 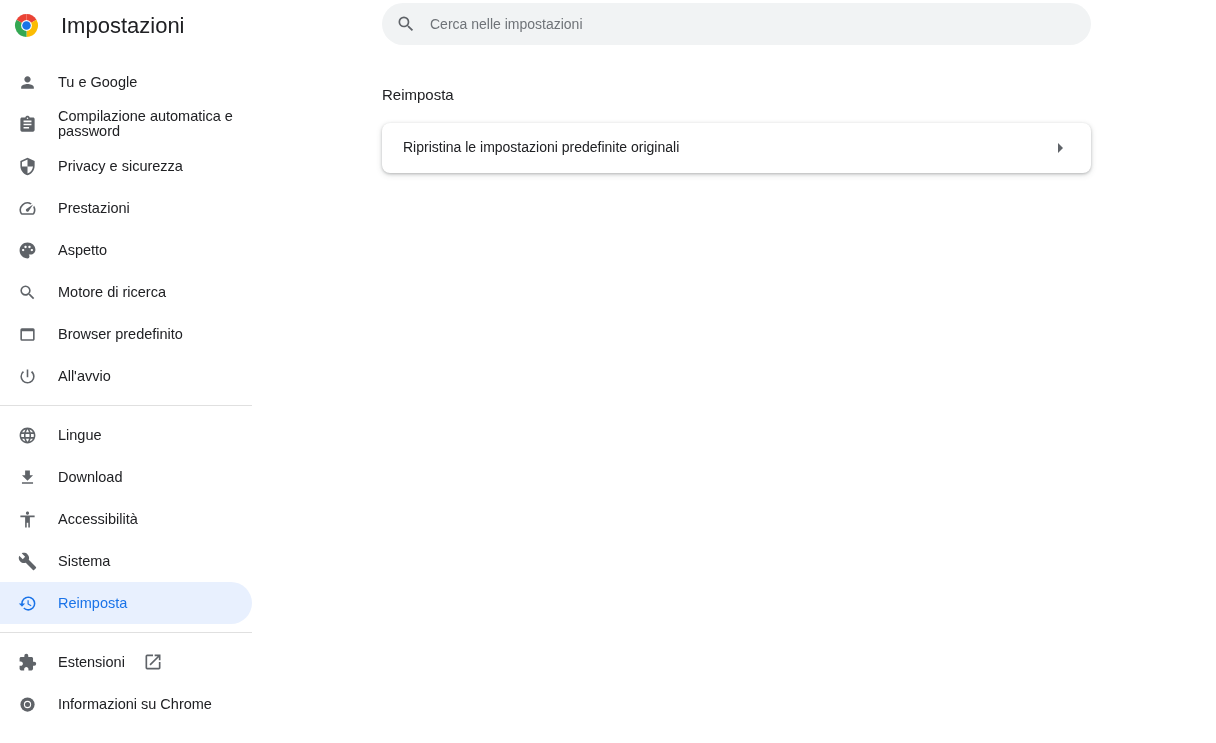 I want to click on sidebar-item: Aspetto, so click(x=126, y=250).